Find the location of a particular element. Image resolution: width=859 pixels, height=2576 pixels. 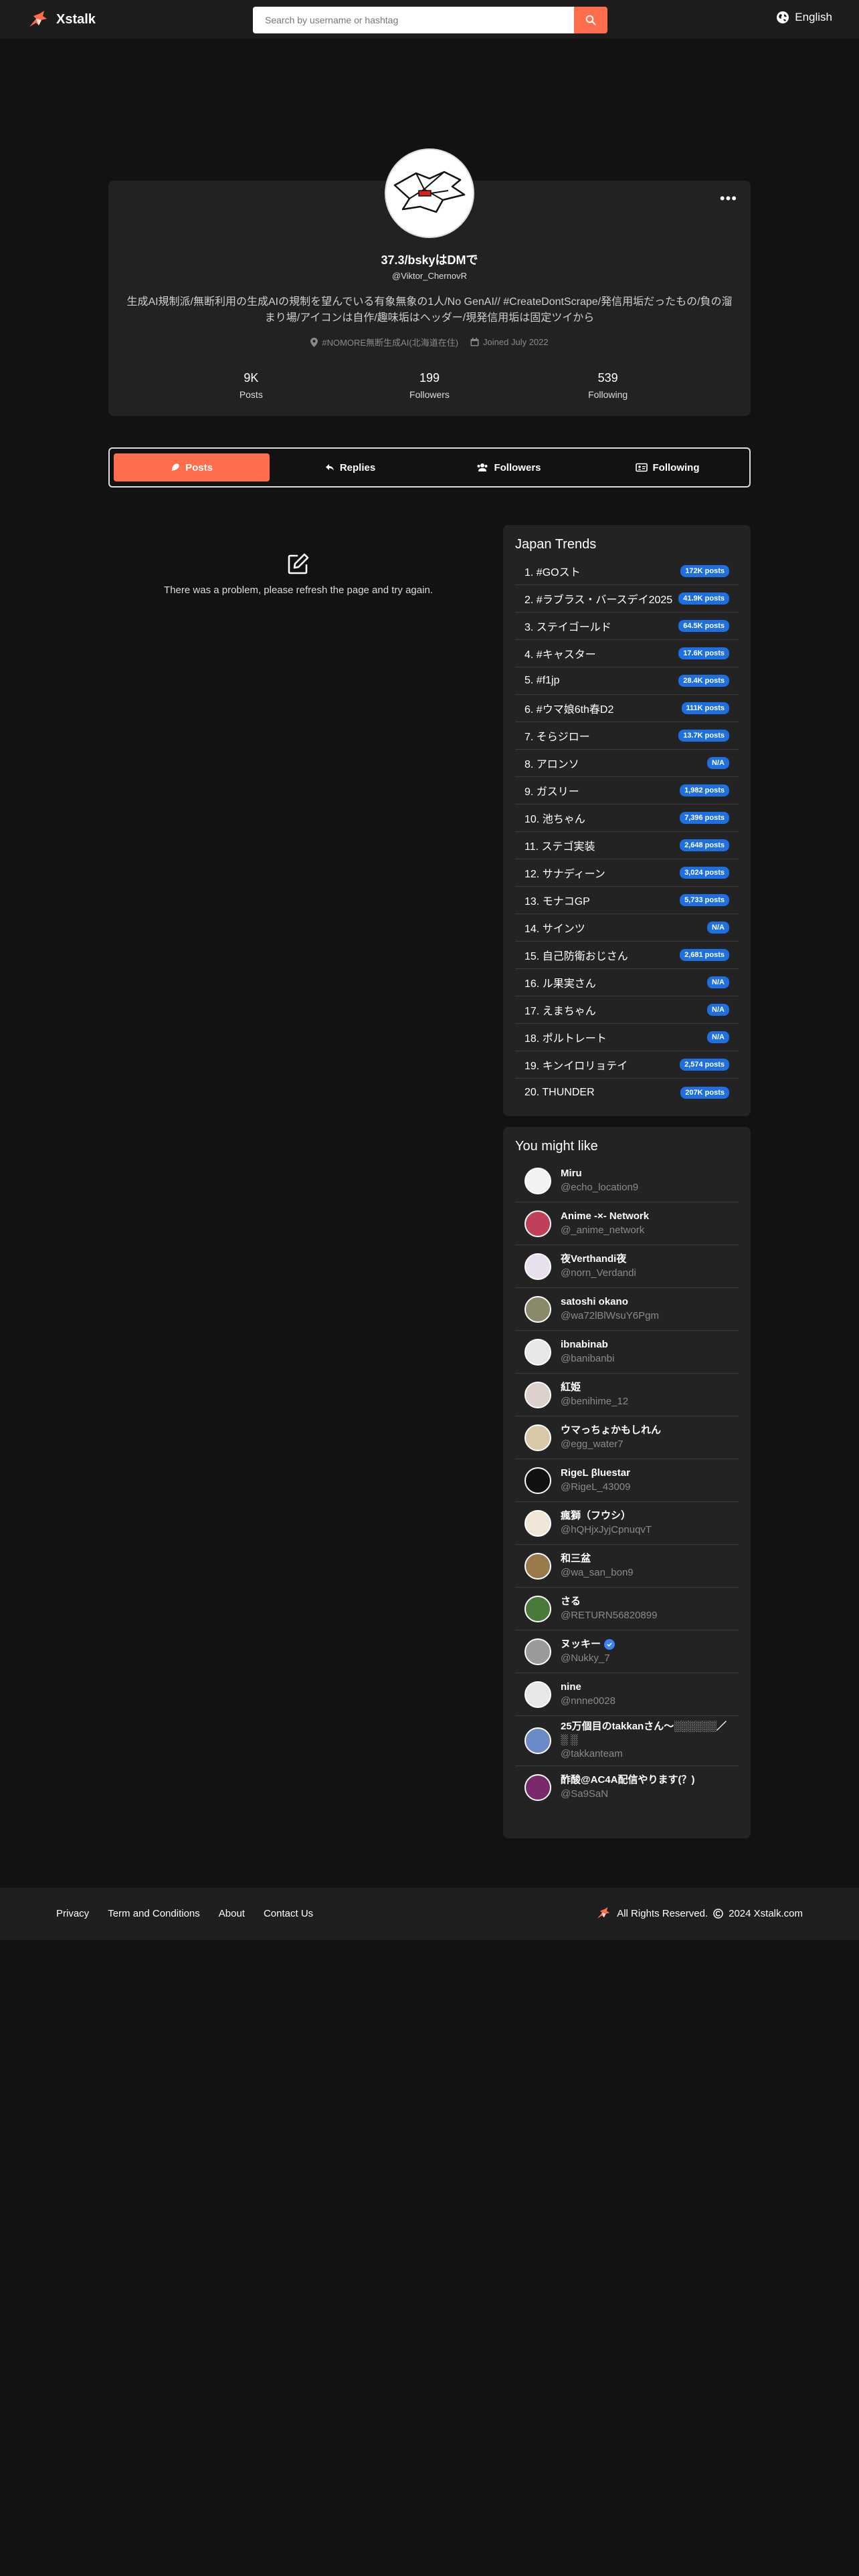

trend-count-badge: 41.9K posts is located at coordinates (703, 599).